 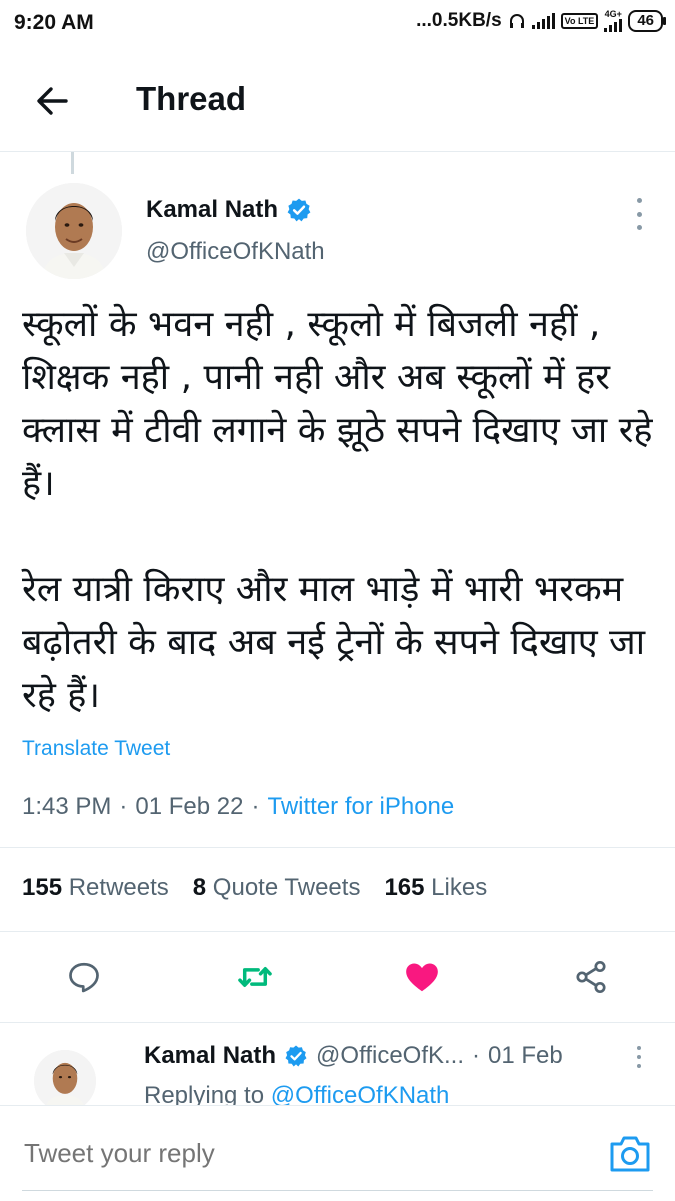 I want to click on translate-tweet-link: Translate Tweet, so click(x=96, y=749).